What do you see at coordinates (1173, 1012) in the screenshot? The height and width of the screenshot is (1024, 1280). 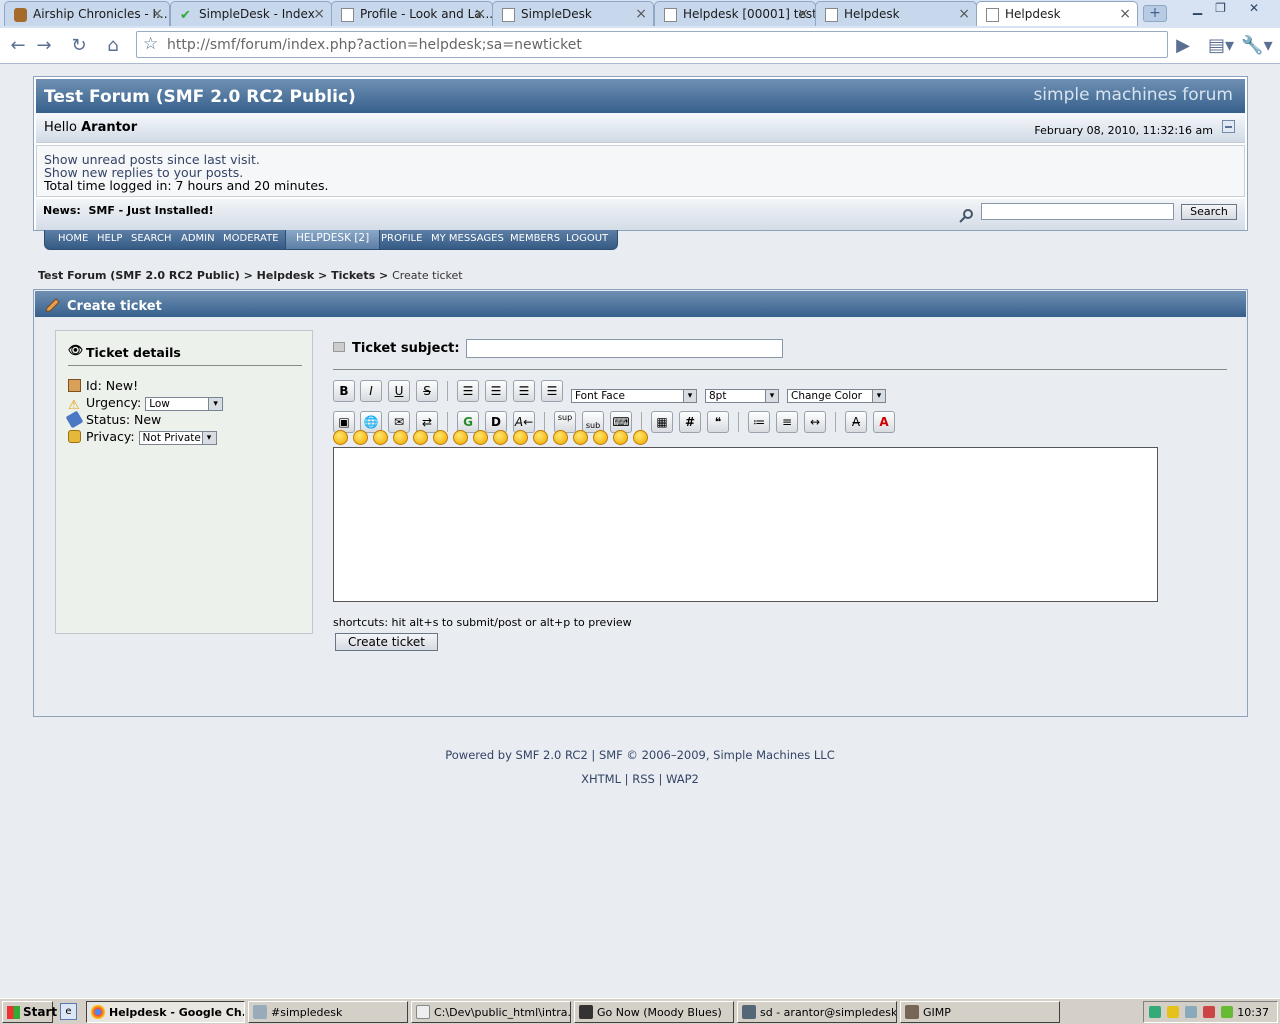 I see `security-icon` at bounding box center [1173, 1012].